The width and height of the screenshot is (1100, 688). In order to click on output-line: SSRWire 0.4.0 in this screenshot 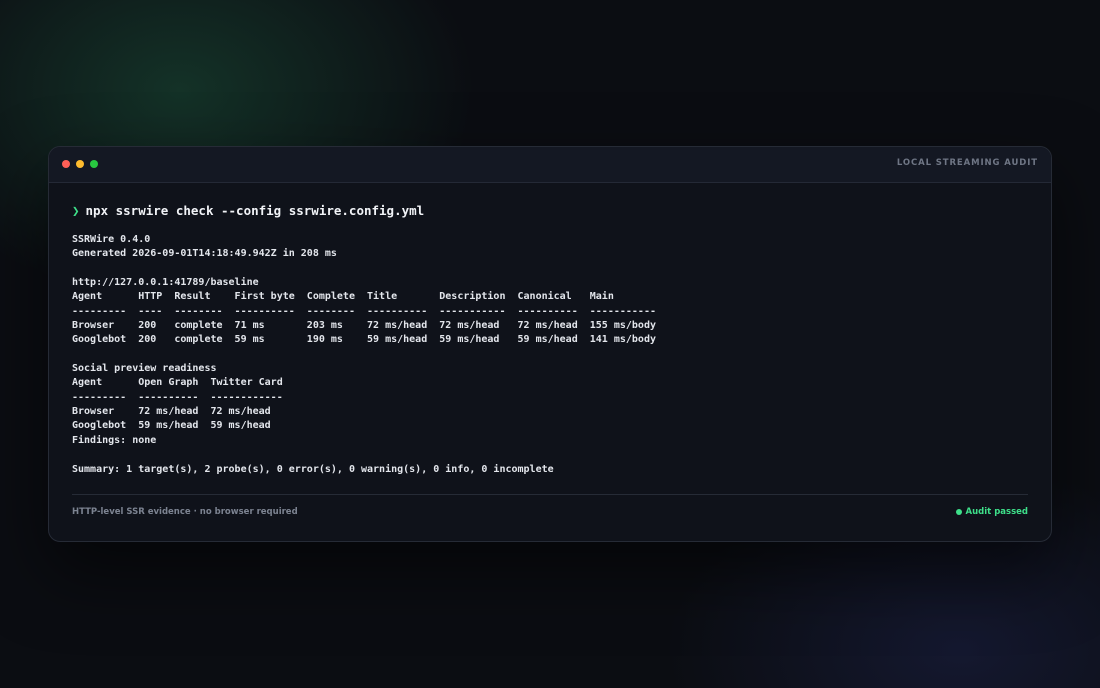, I will do `click(111, 239)`.